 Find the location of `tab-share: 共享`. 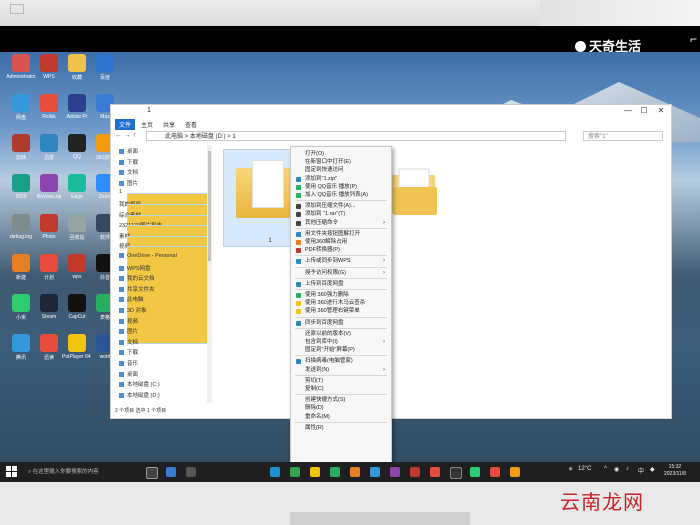

tab-share: 共享 is located at coordinates (169, 124).